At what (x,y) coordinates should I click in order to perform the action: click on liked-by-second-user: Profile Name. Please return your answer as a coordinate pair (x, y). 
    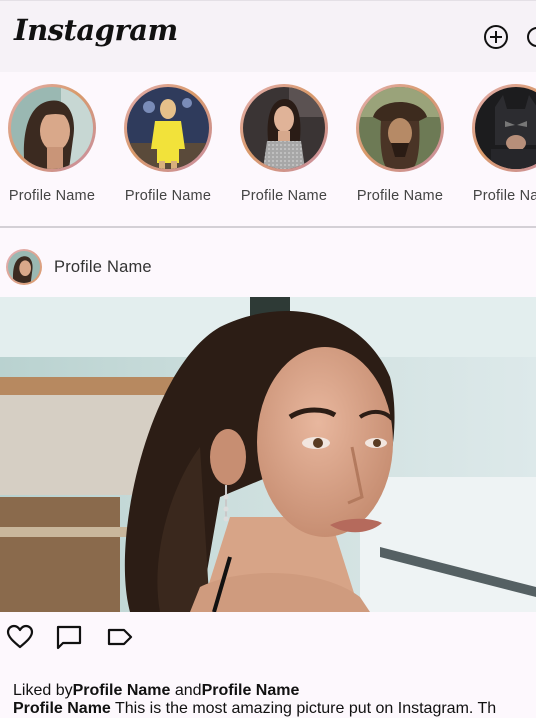
    Looking at the image, I should click on (251, 690).